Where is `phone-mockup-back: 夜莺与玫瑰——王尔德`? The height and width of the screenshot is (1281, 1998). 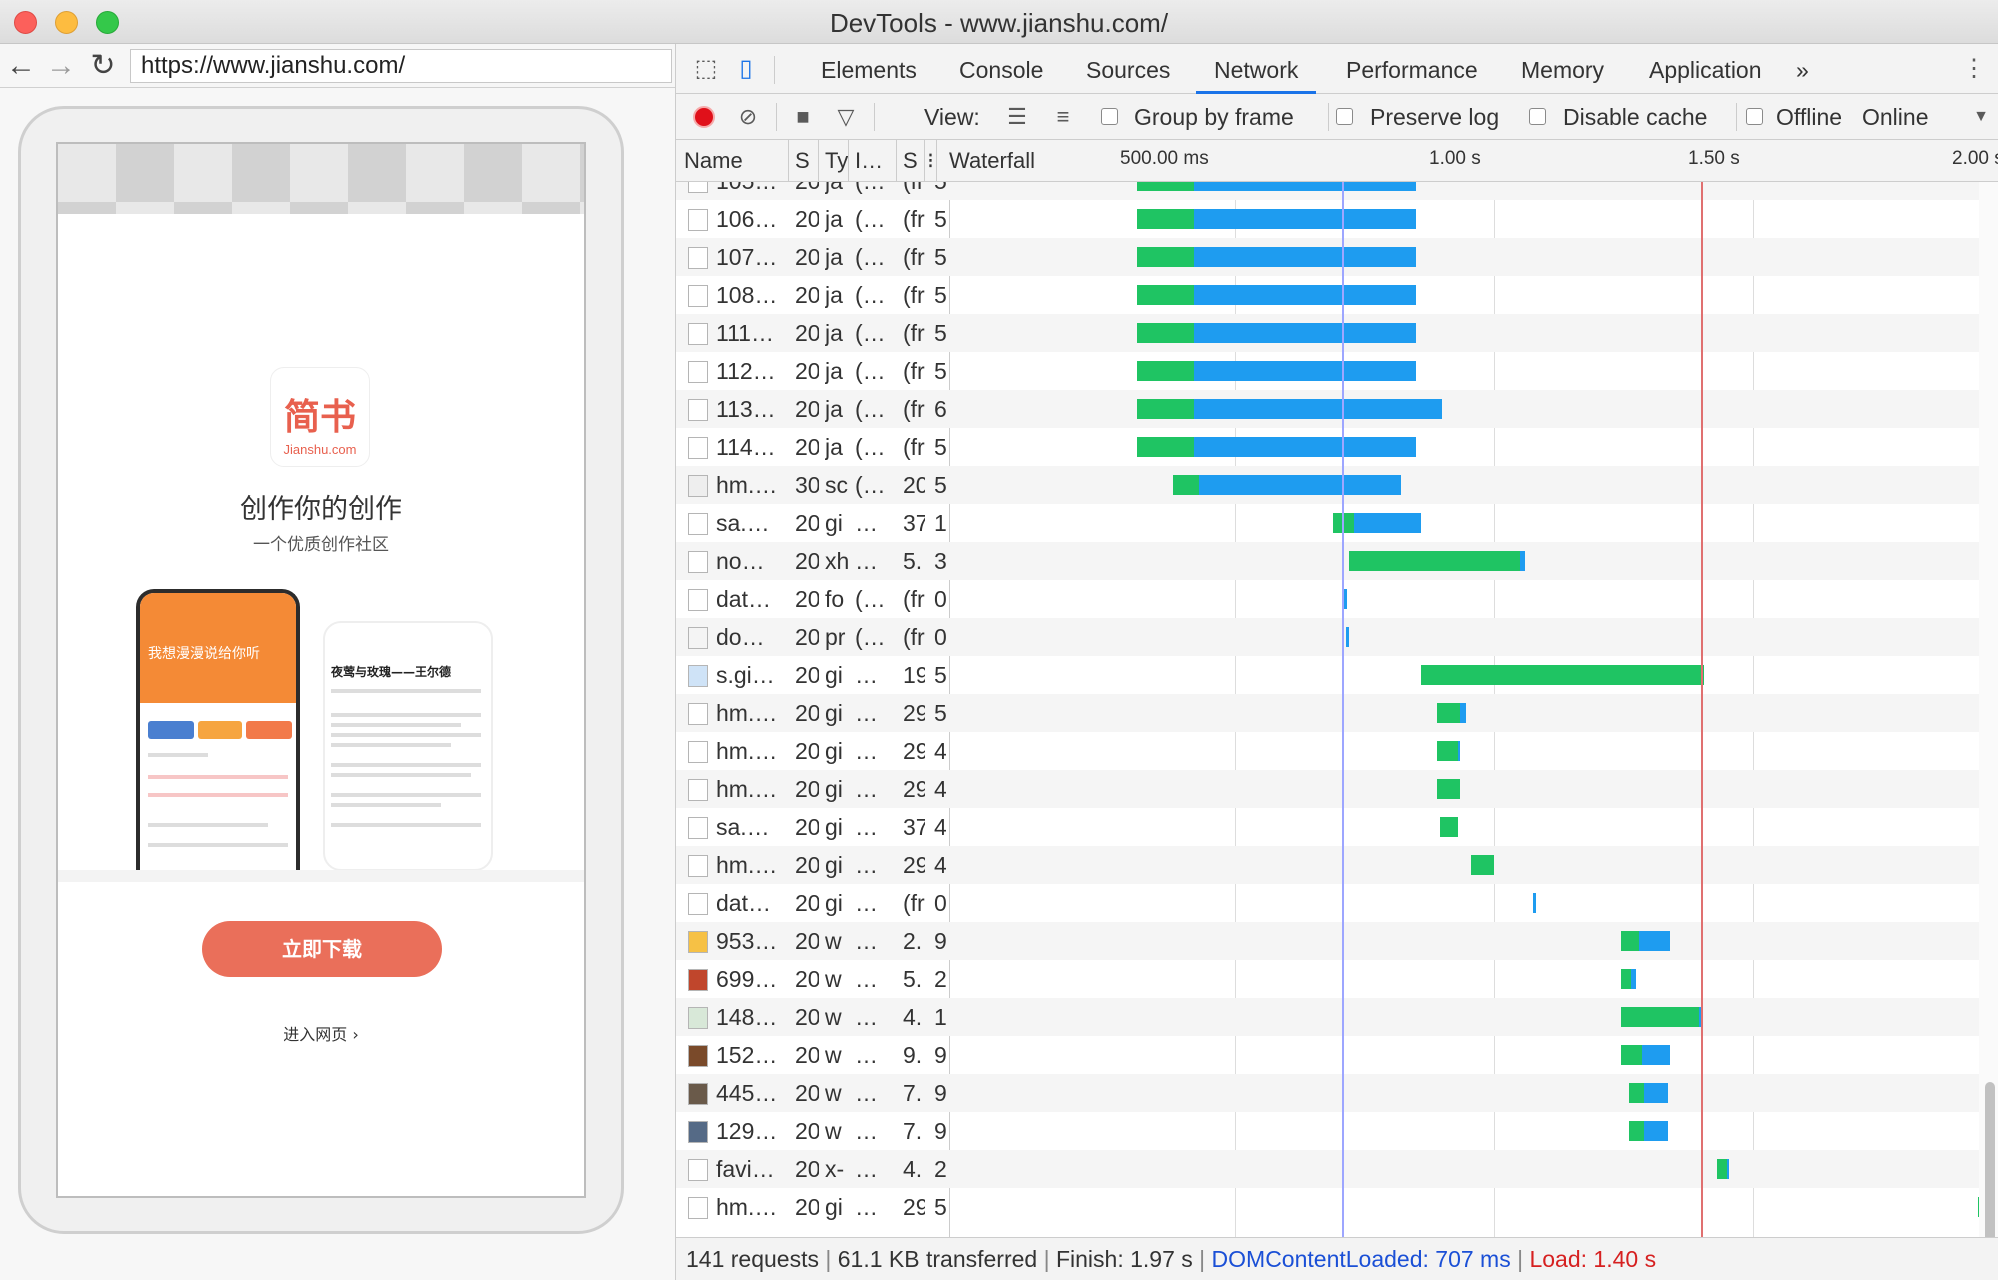
phone-mockup-back: 夜莺与玫瑰——王尔德 is located at coordinates (408, 746).